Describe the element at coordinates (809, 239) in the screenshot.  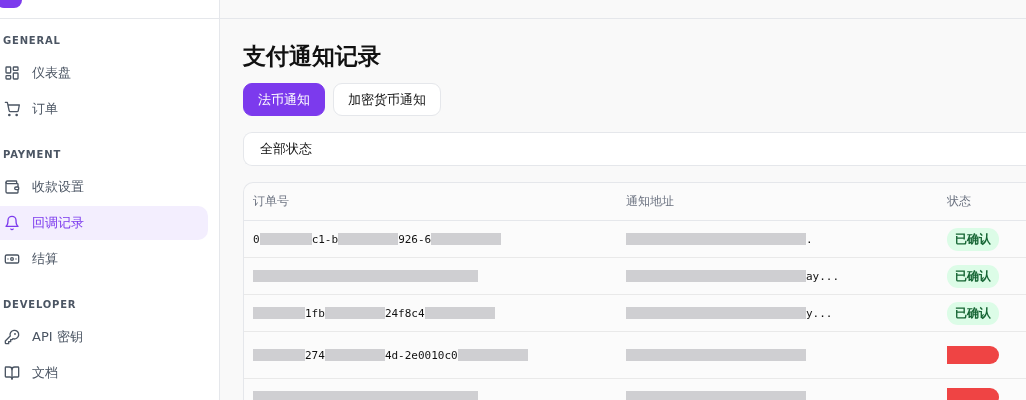
I see `partial-text: .` at that location.